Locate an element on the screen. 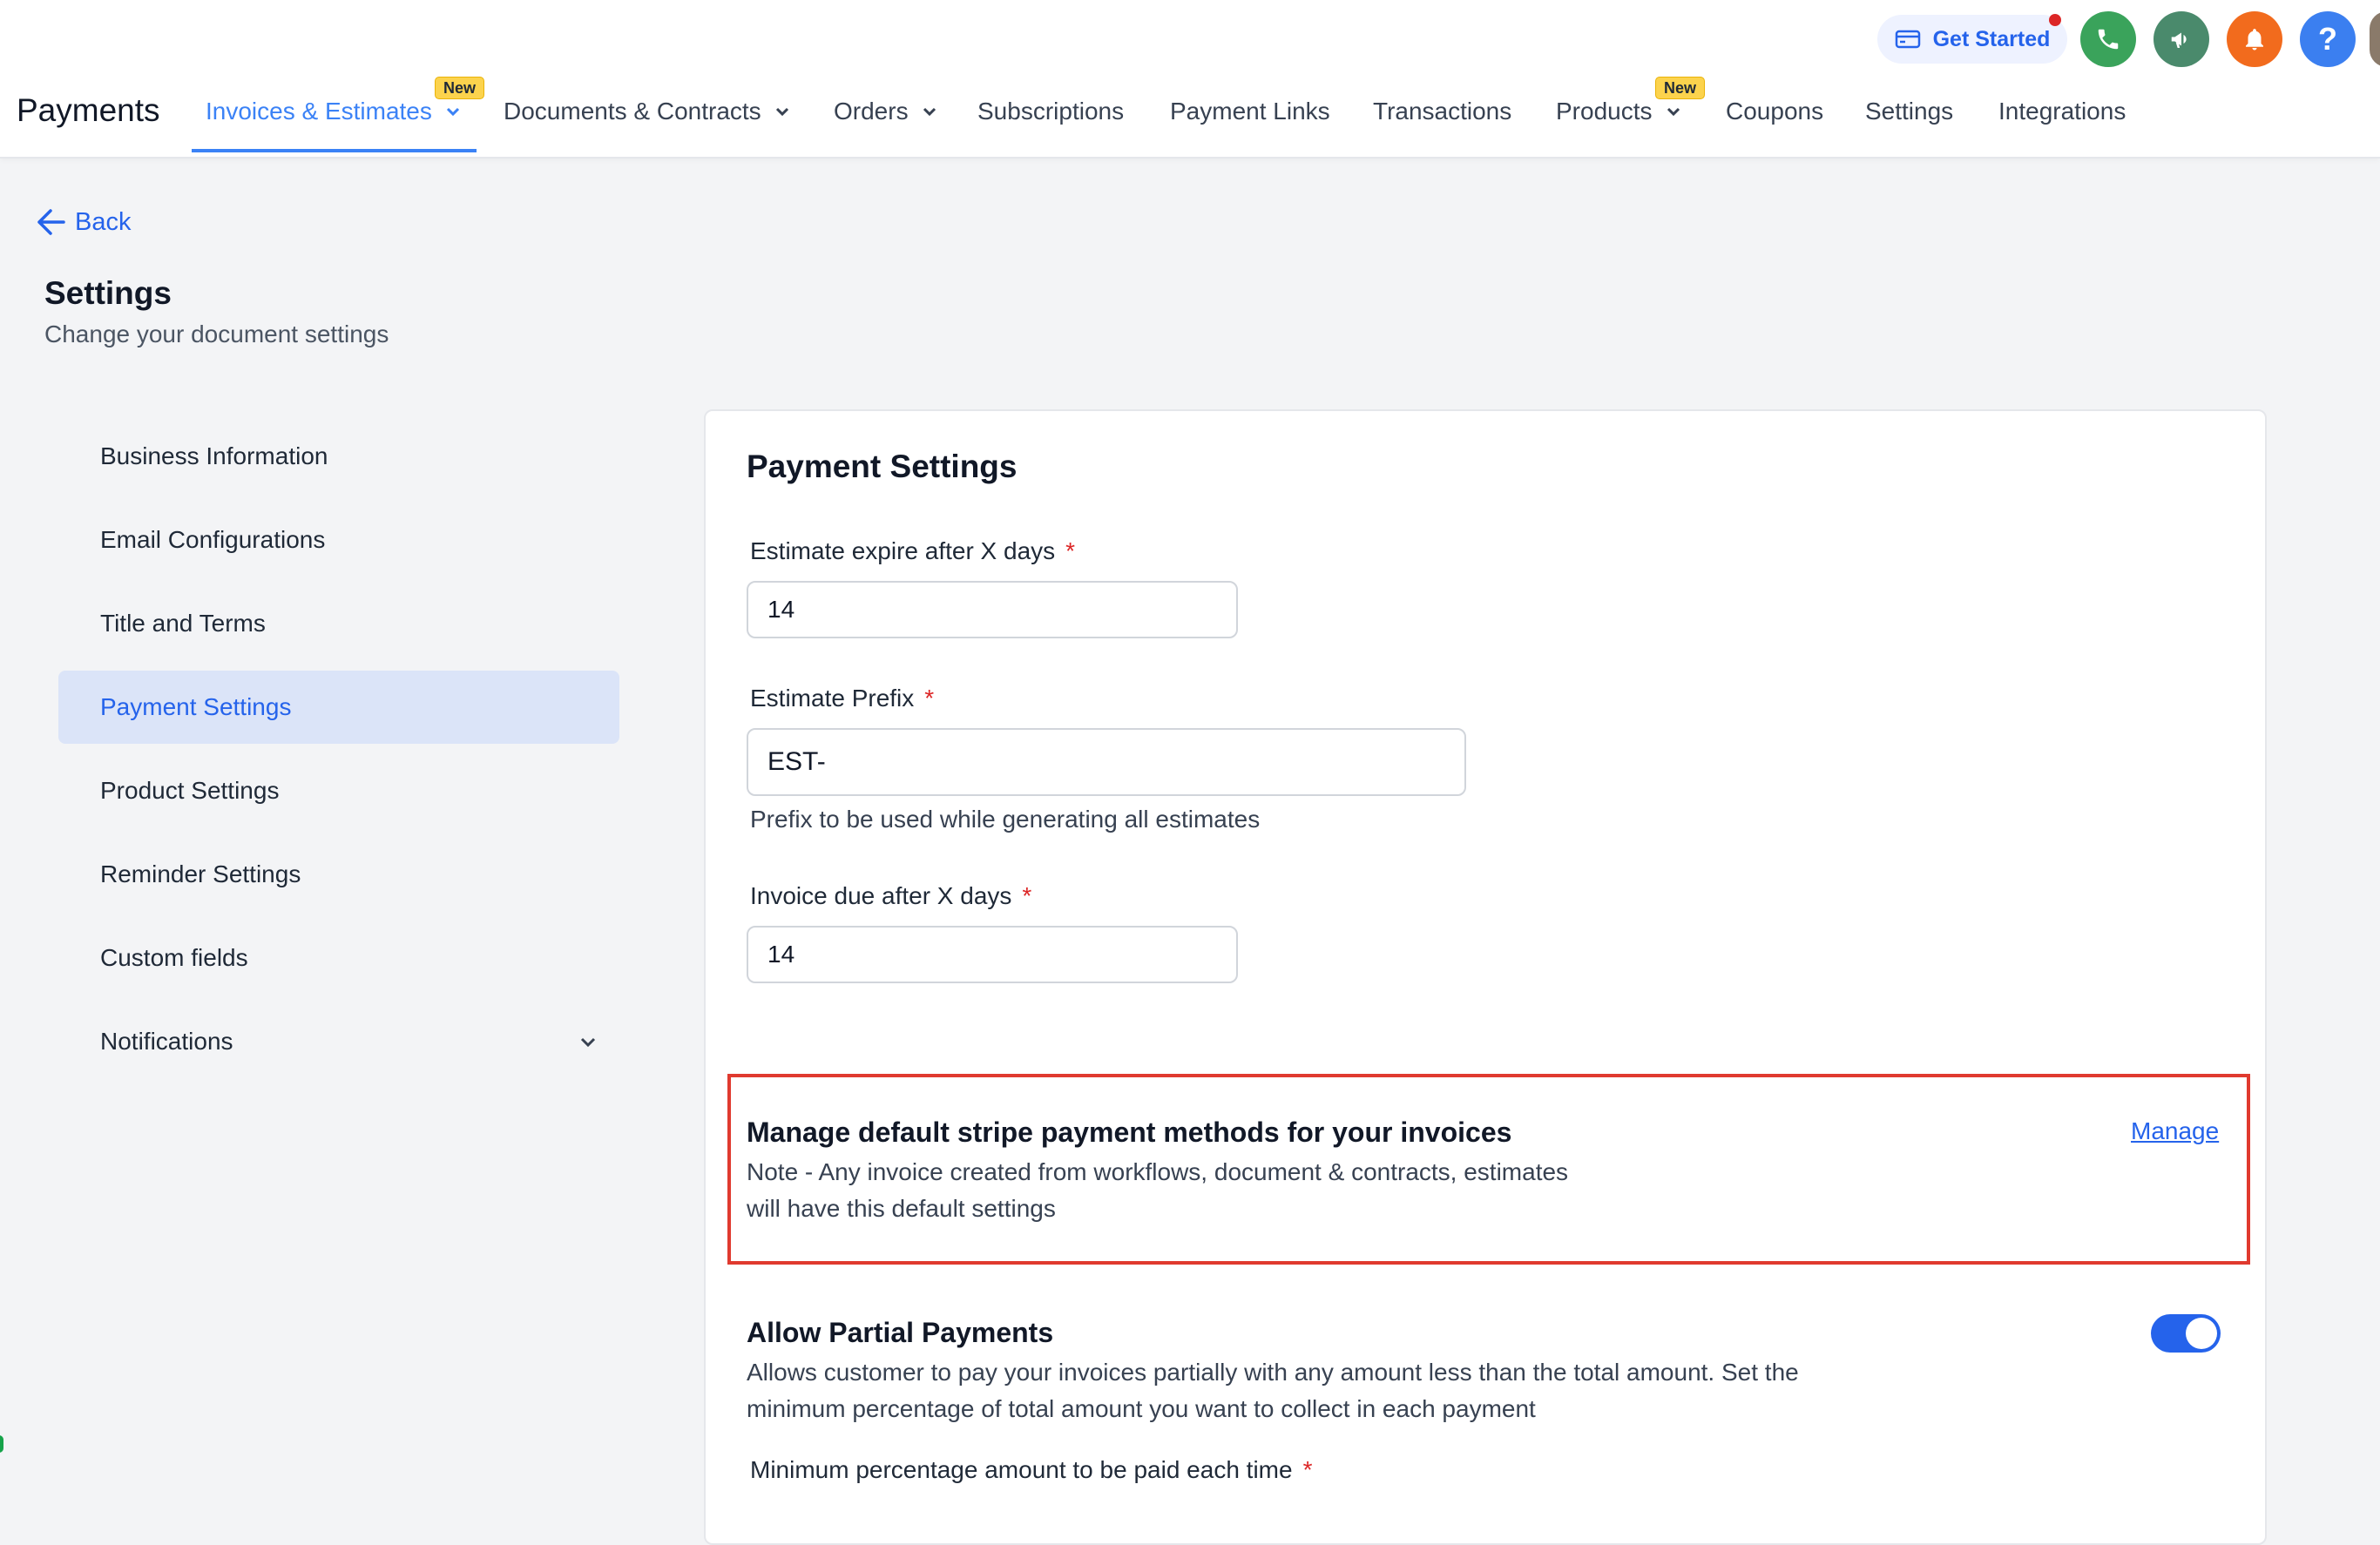 The image size is (2380, 1545). tab-subscriptions: Subscriptions is located at coordinates (1050, 111).